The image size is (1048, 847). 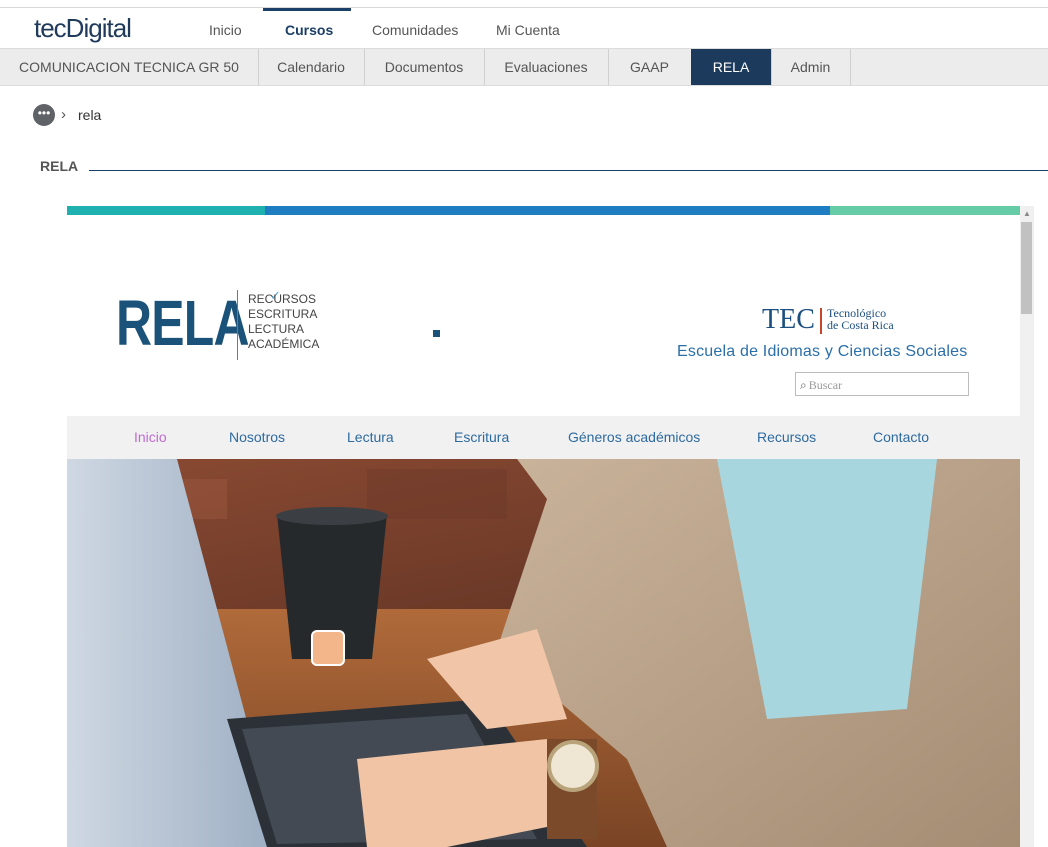 I want to click on more-icon: •••, so click(x=44, y=115).